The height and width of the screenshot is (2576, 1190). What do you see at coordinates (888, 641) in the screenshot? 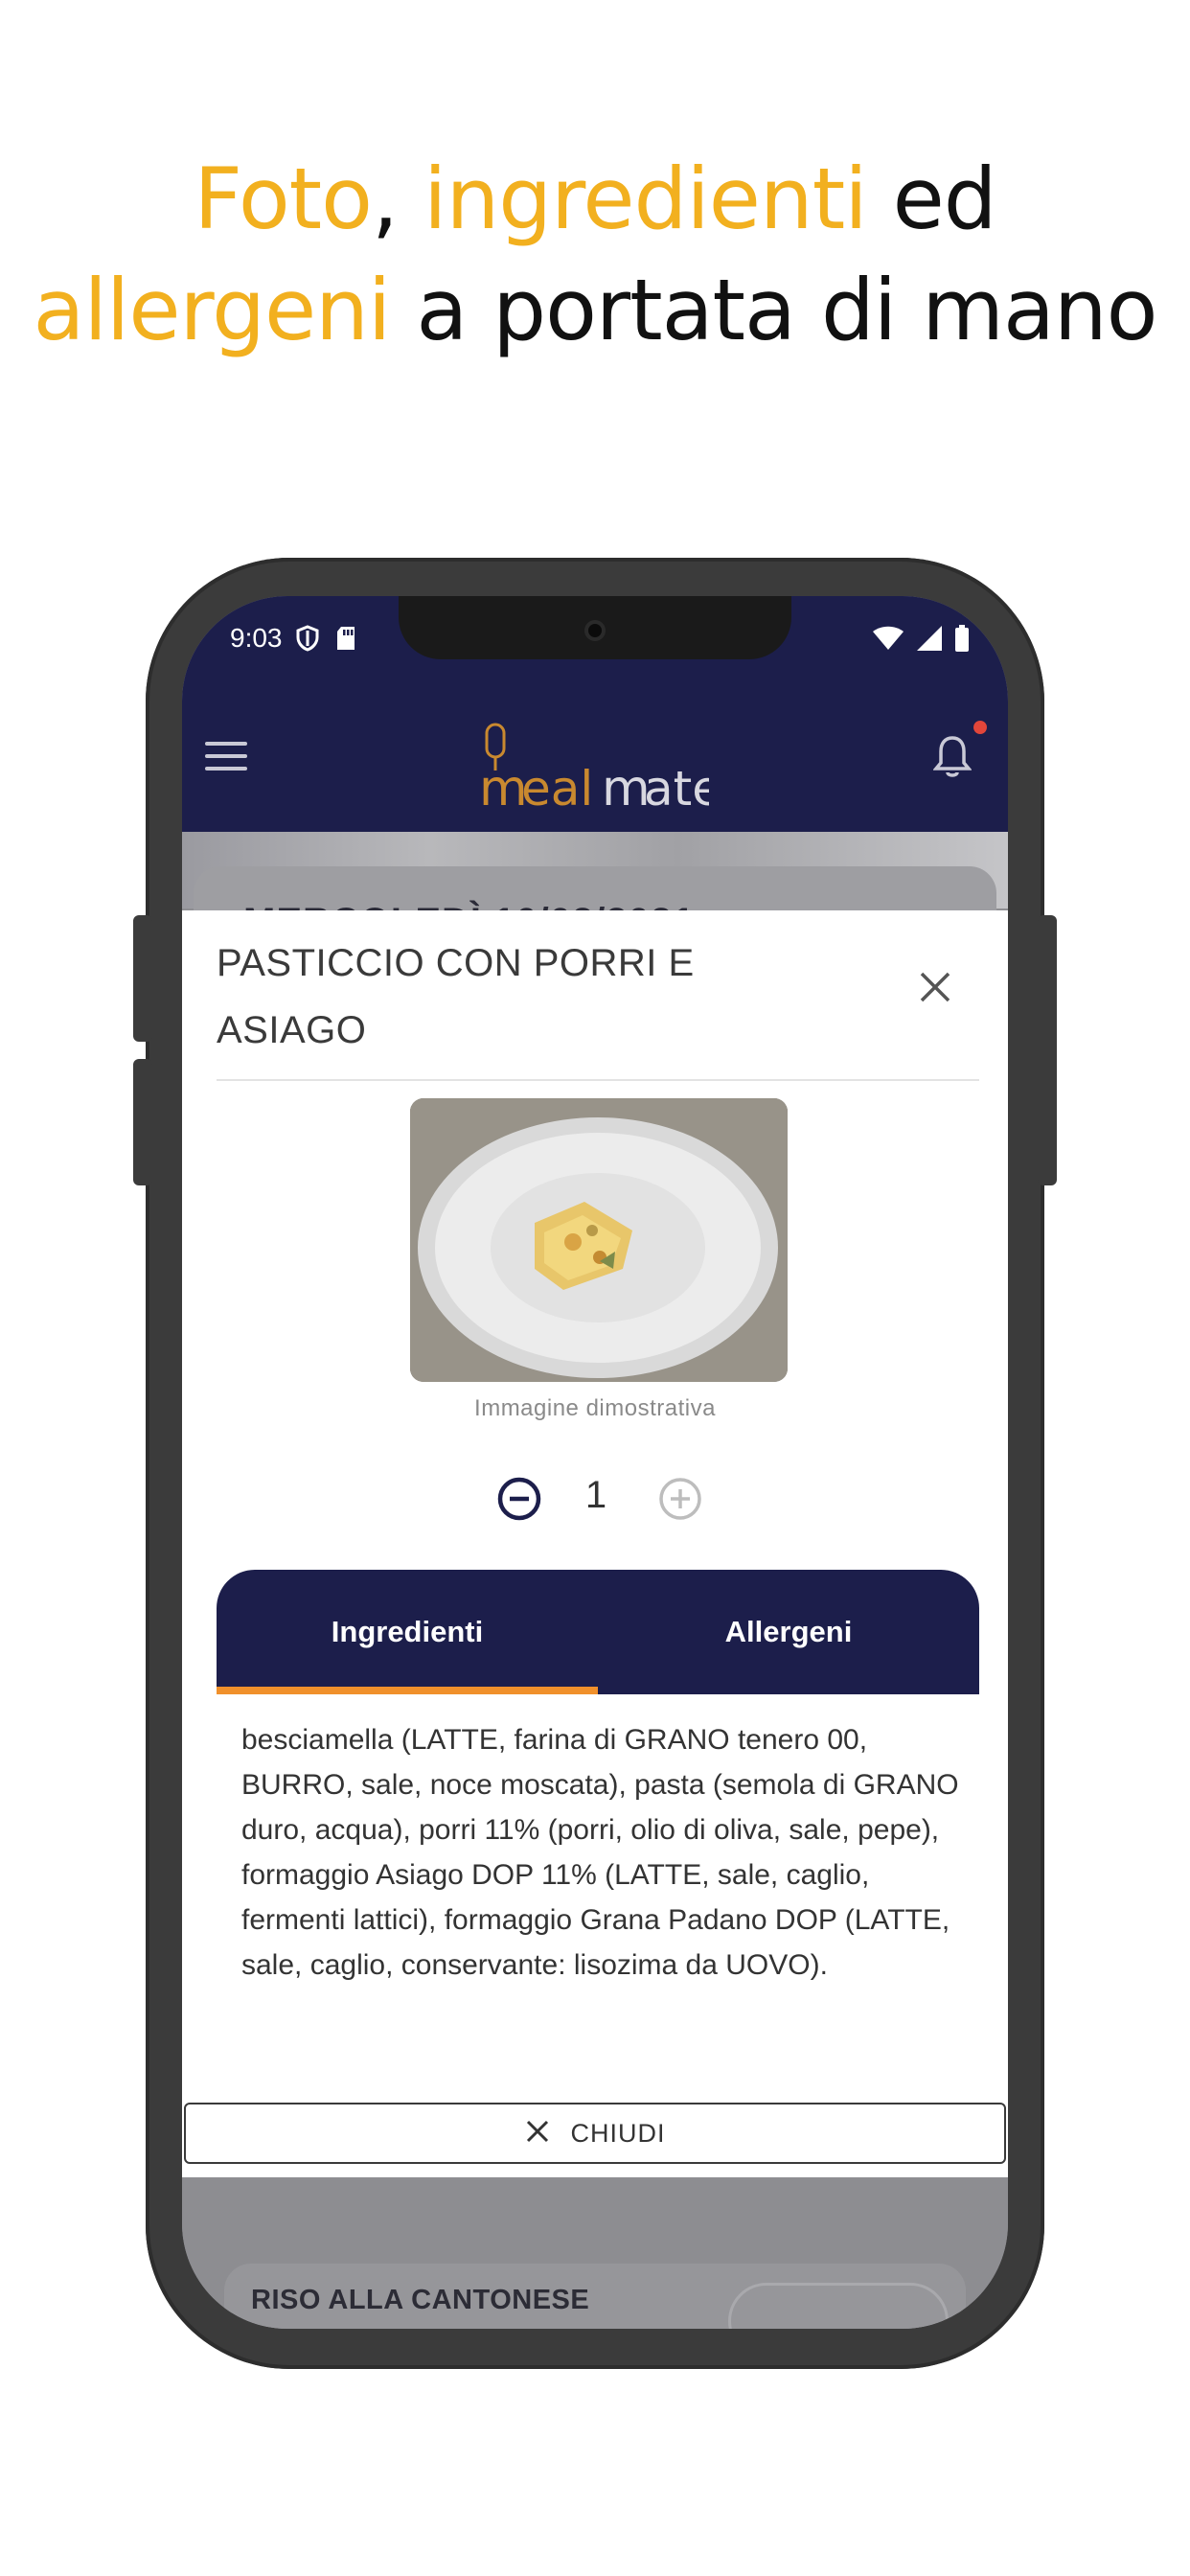
I see `wifi-icon` at bounding box center [888, 641].